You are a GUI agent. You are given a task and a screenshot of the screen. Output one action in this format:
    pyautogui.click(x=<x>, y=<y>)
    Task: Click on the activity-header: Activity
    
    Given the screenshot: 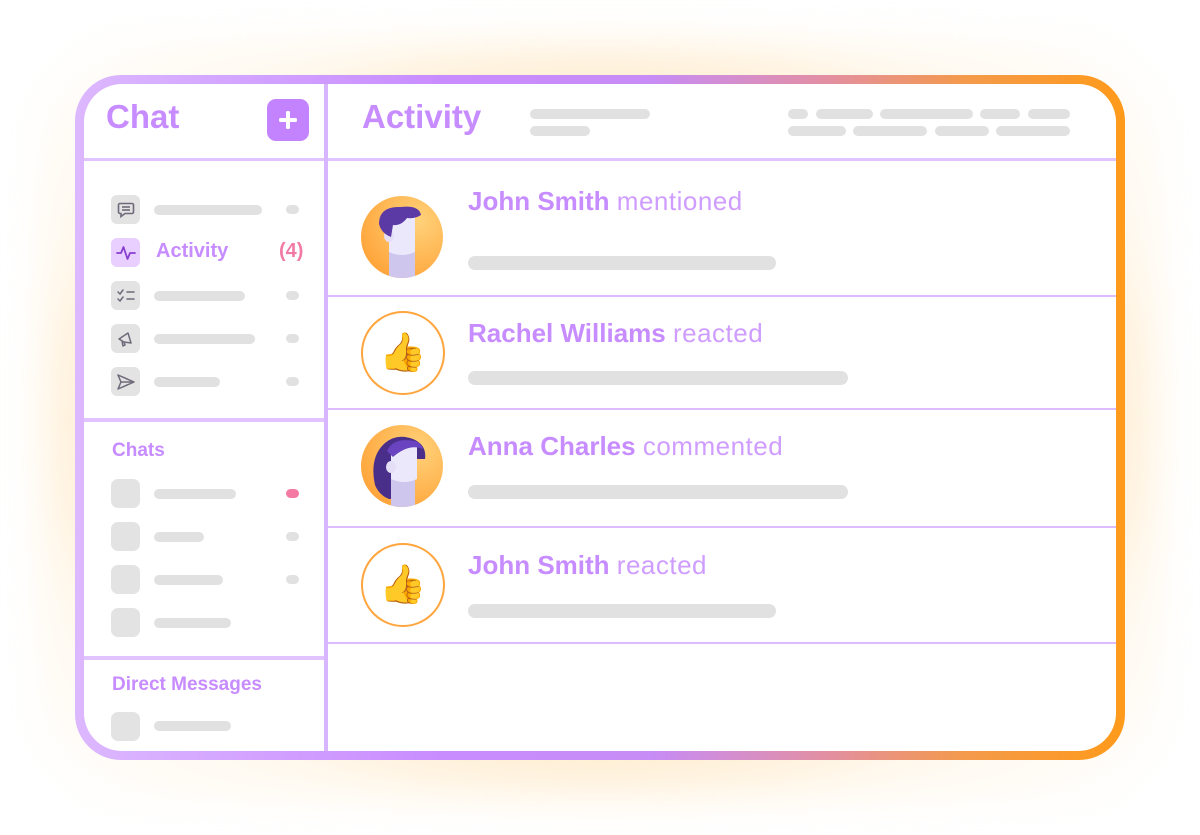 What is the action you would take?
    pyautogui.click(x=722, y=122)
    